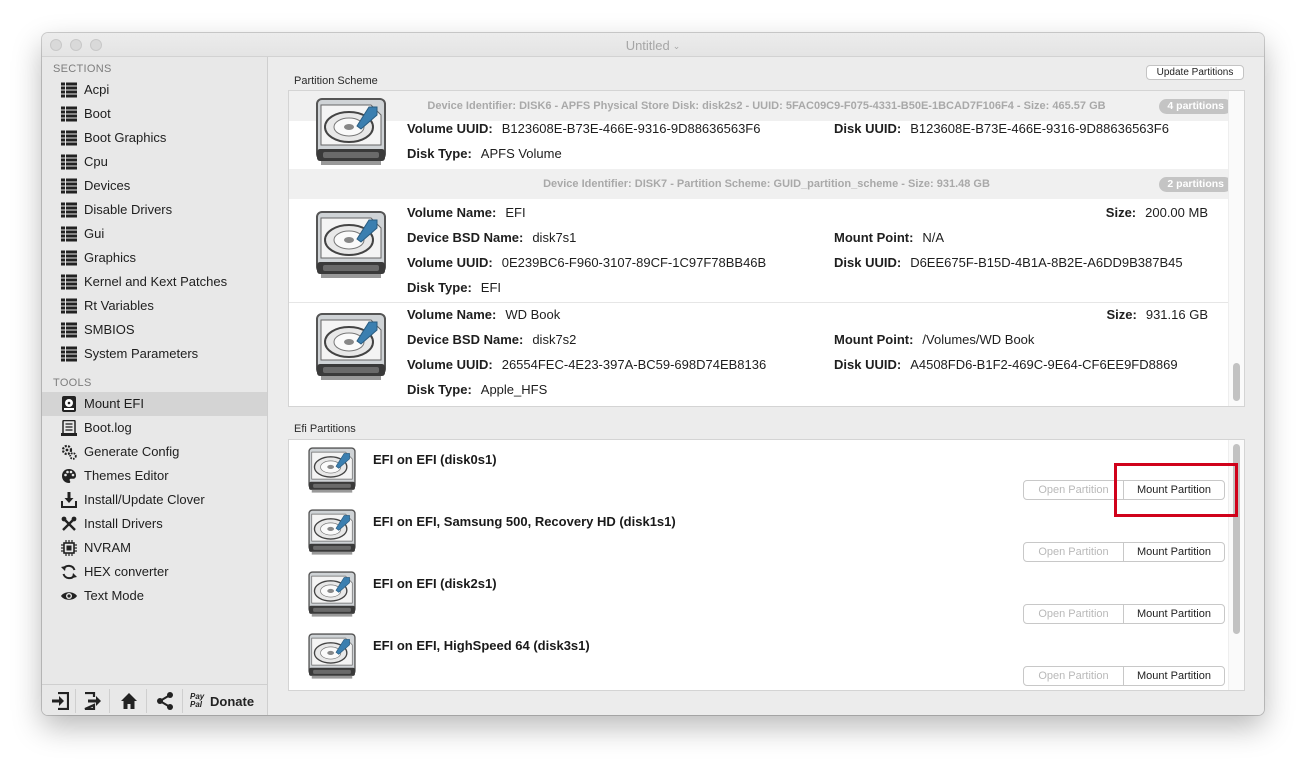 Image resolution: width=1306 pixels, height=766 pixels. I want to click on partition-actions: Open Partition Mount Partition, so click(1124, 614).